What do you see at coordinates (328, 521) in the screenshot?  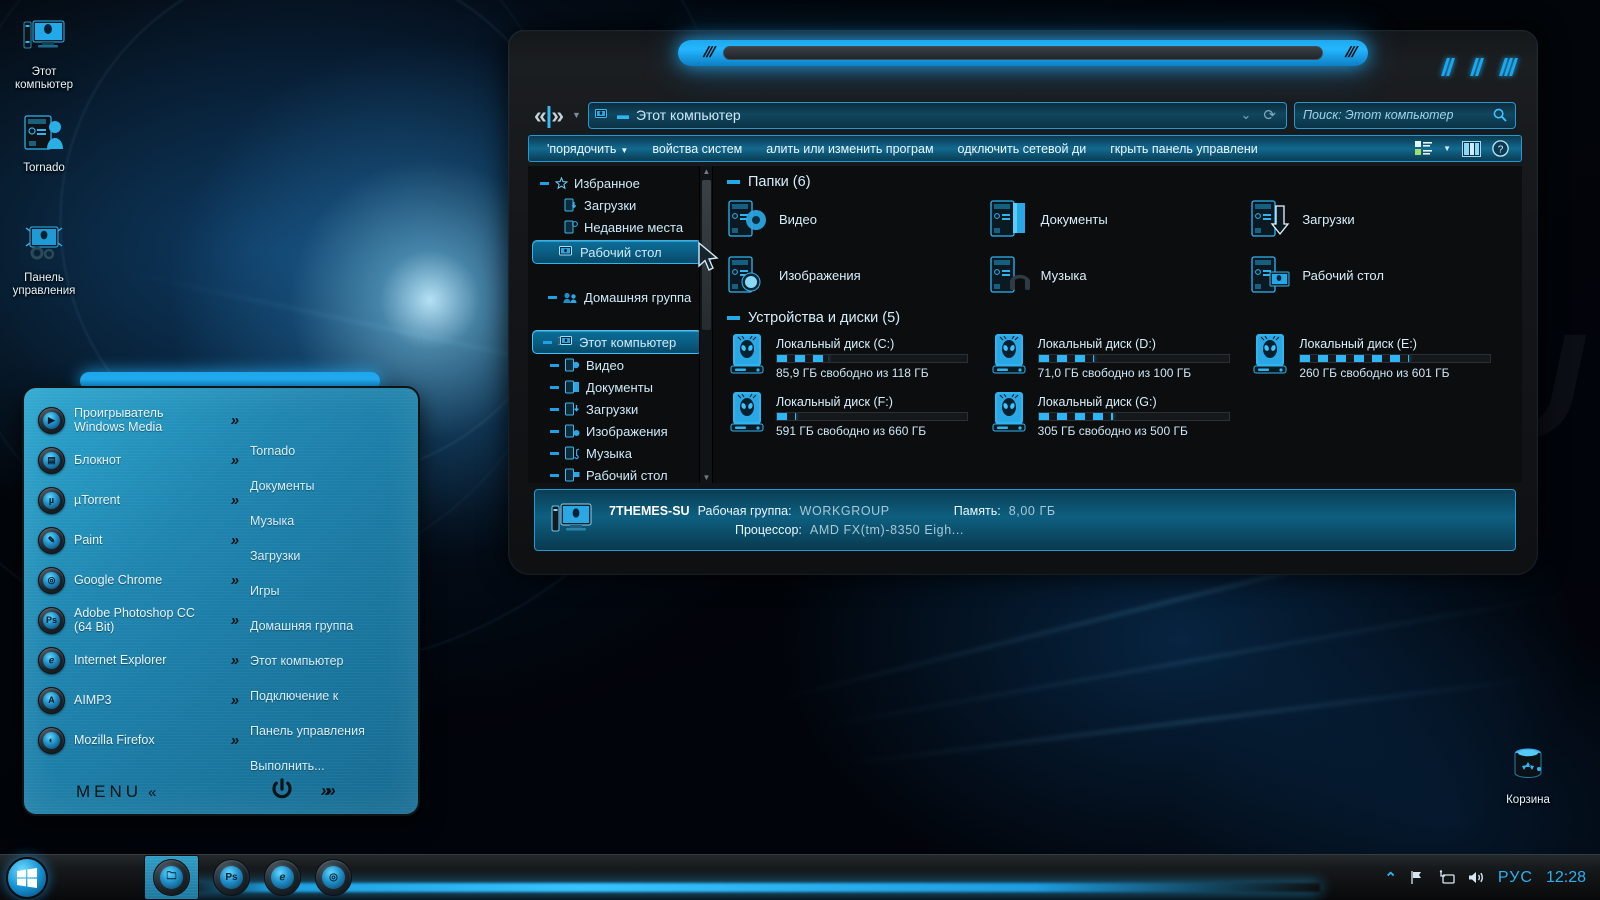 I see `place-item-music: Музыка` at bounding box center [328, 521].